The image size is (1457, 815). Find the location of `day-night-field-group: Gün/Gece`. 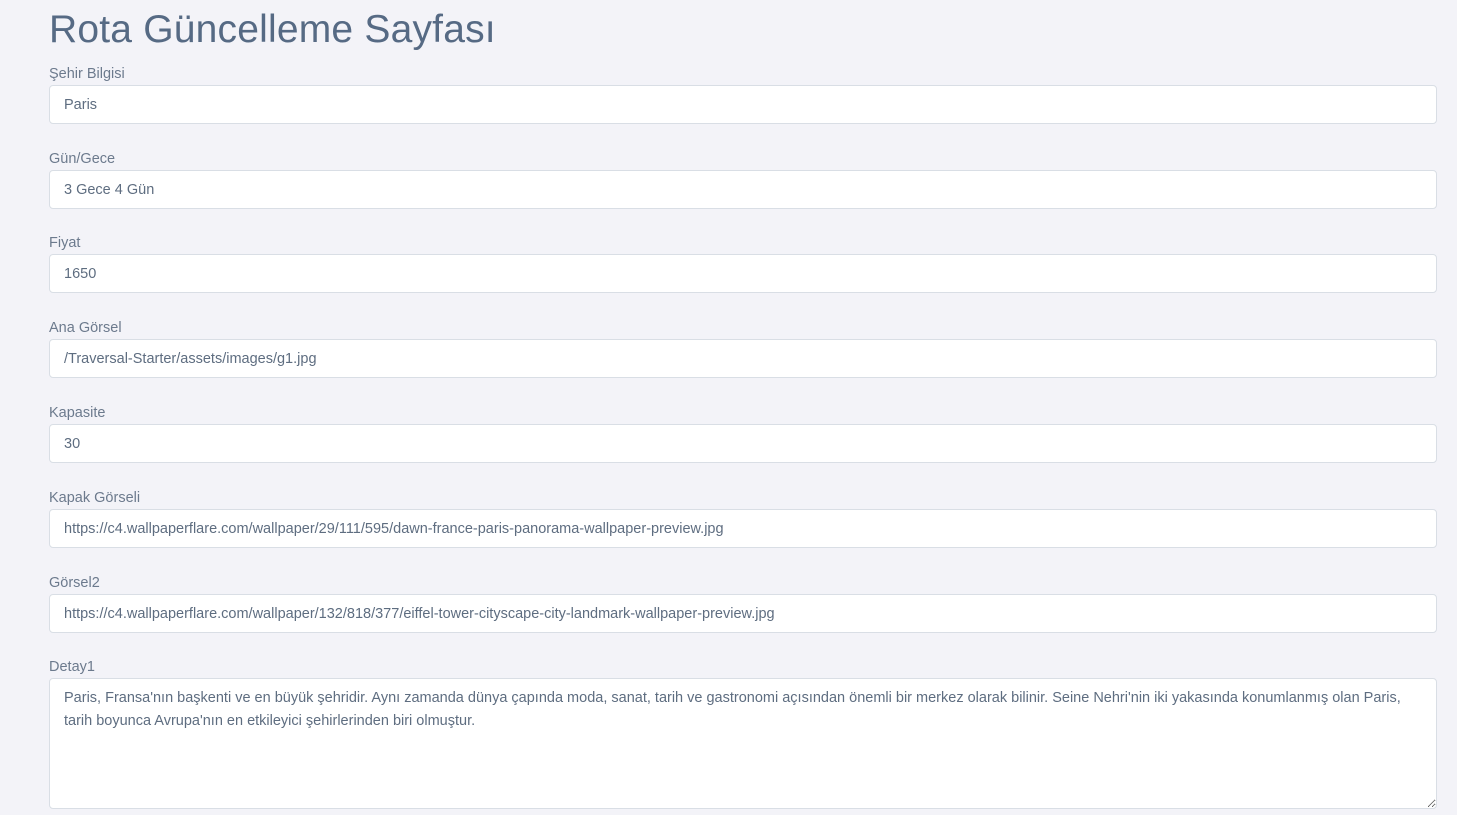

day-night-field-group: Gün/Gece is located at coordinates (743, 178).